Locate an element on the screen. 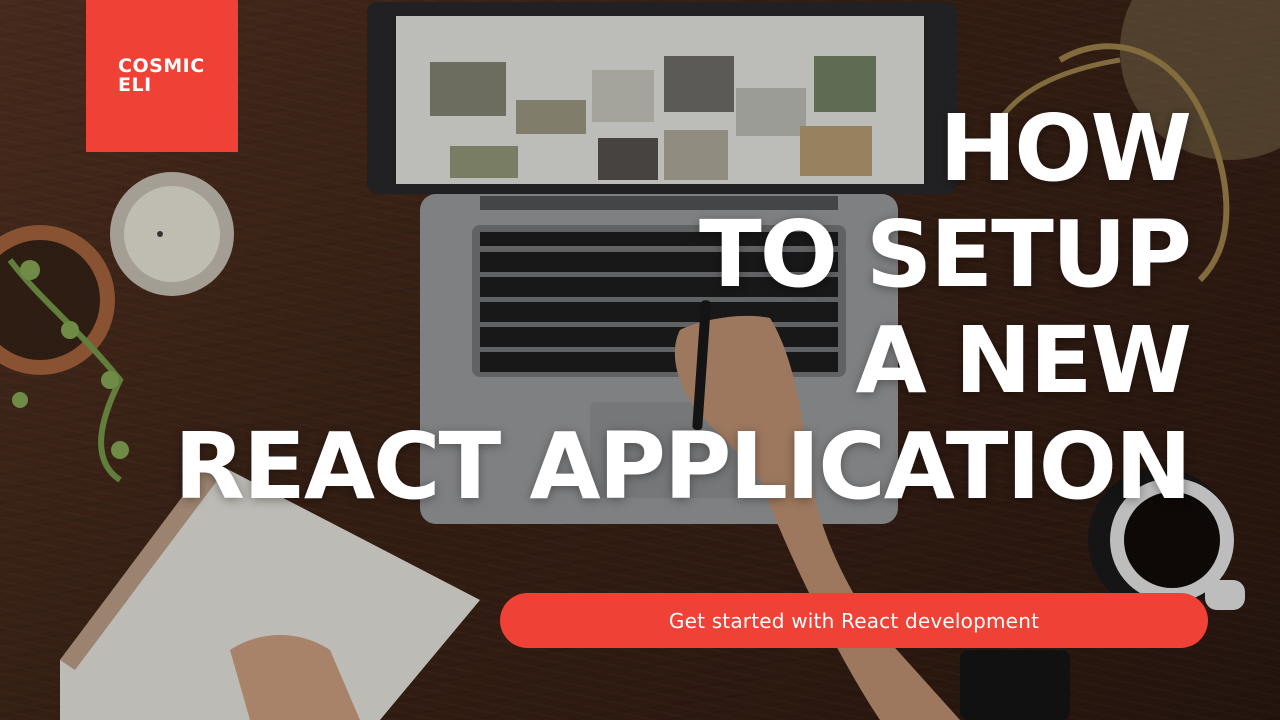  brand-line-2: ELI is located at coordinates (135, 85).